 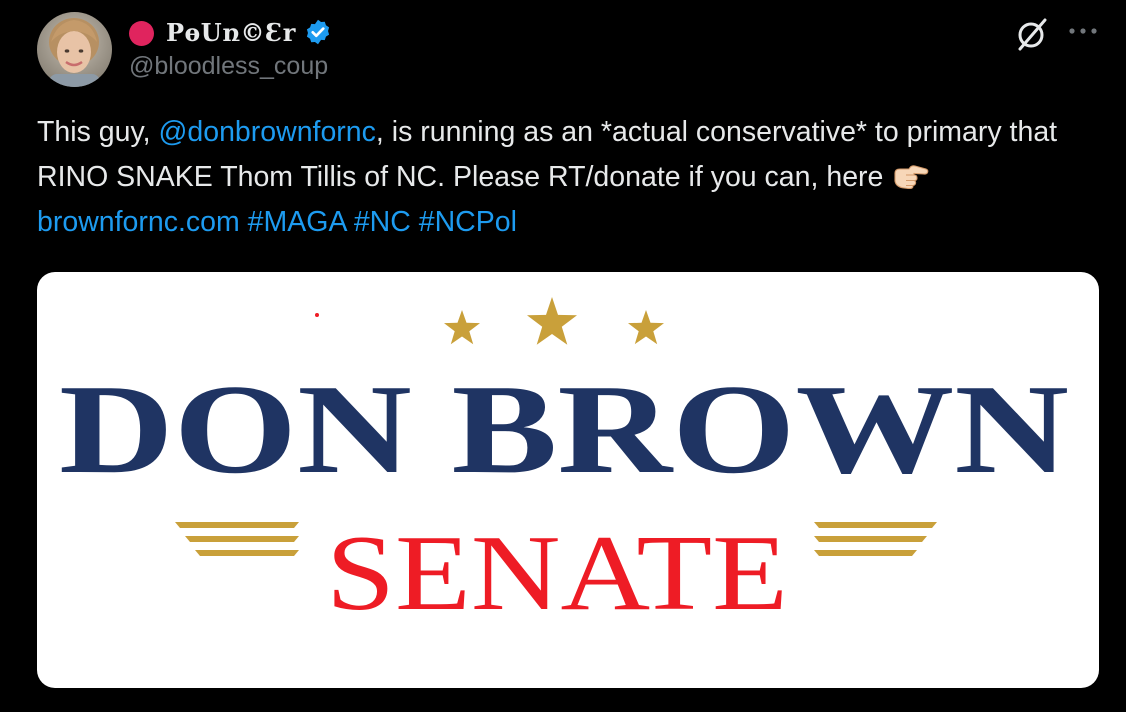 I want to click on hashtag-link: #MAGA, so click(x=297, y=222).